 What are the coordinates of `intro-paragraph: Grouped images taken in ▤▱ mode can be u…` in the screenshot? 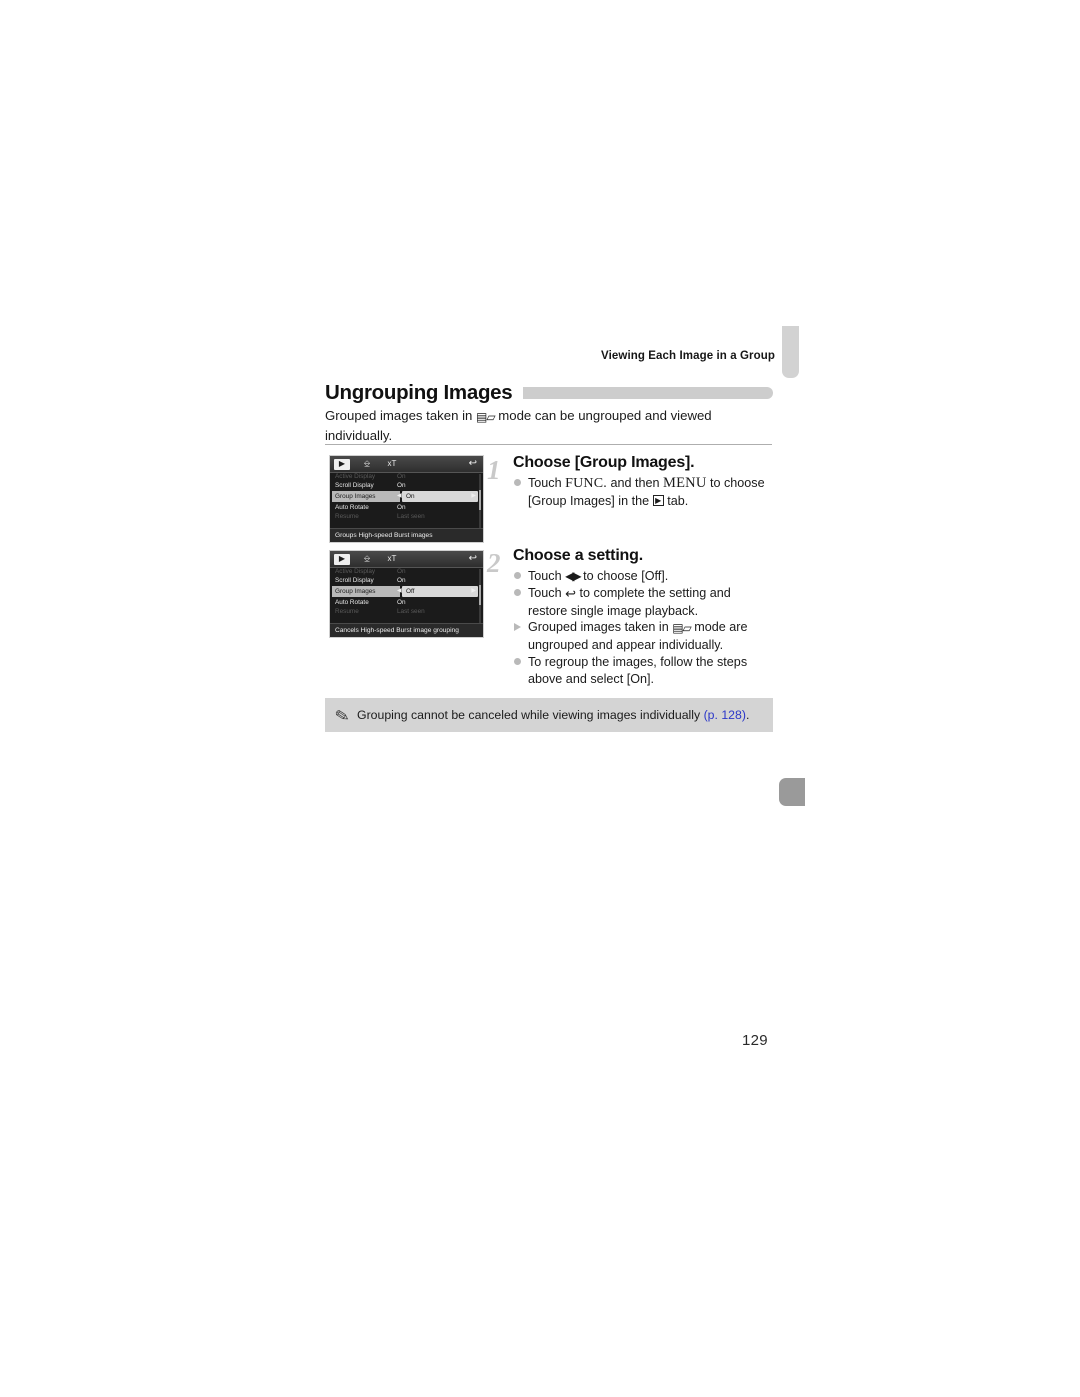 It's located at (545, 425).